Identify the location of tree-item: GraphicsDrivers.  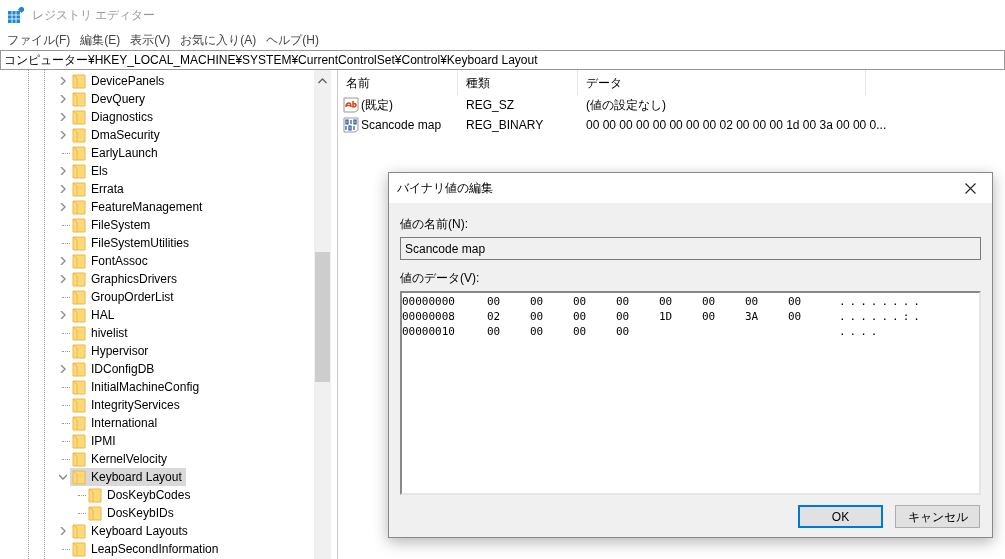
(125, 279).